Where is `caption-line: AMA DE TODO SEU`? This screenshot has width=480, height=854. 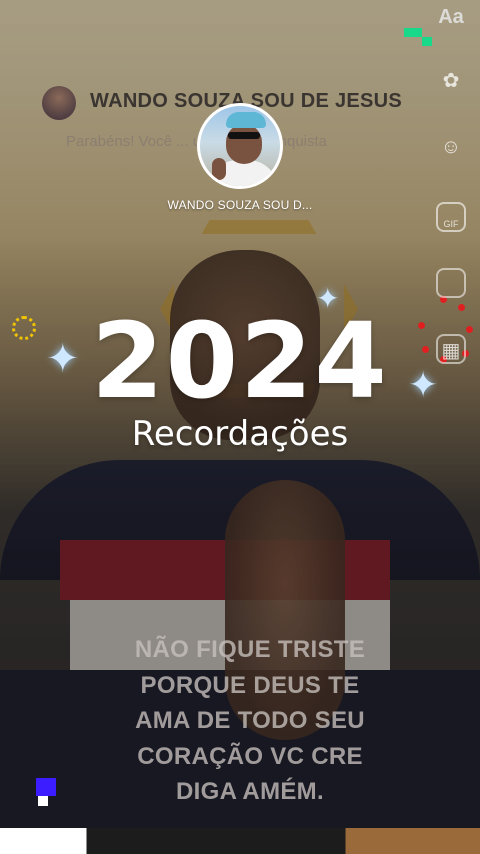 caption-line: AMA DE TODO SEU is located at coordinates (250, 720).